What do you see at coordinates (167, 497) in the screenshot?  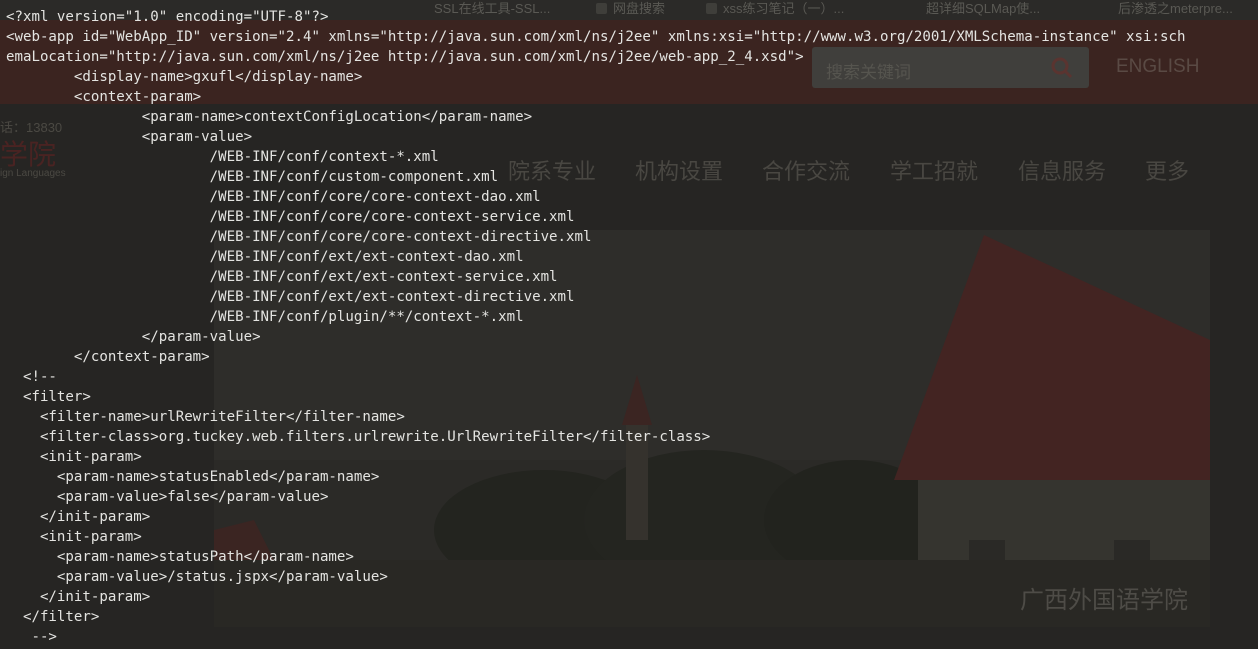 I see `source-line: <param-value>false</param-value>` at bounding box center [167, 497].